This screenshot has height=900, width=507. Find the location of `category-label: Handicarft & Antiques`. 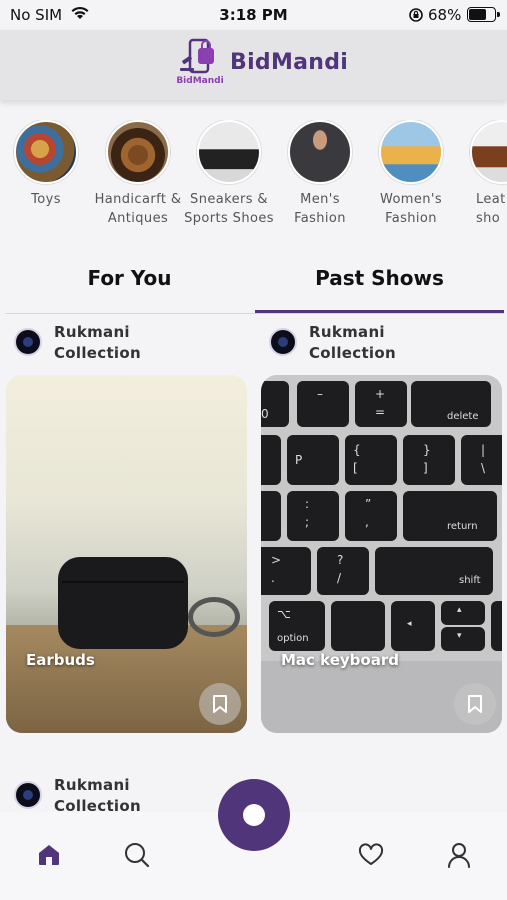

category-label: Handicarft & Antiques is located at coordinates (138, 209).